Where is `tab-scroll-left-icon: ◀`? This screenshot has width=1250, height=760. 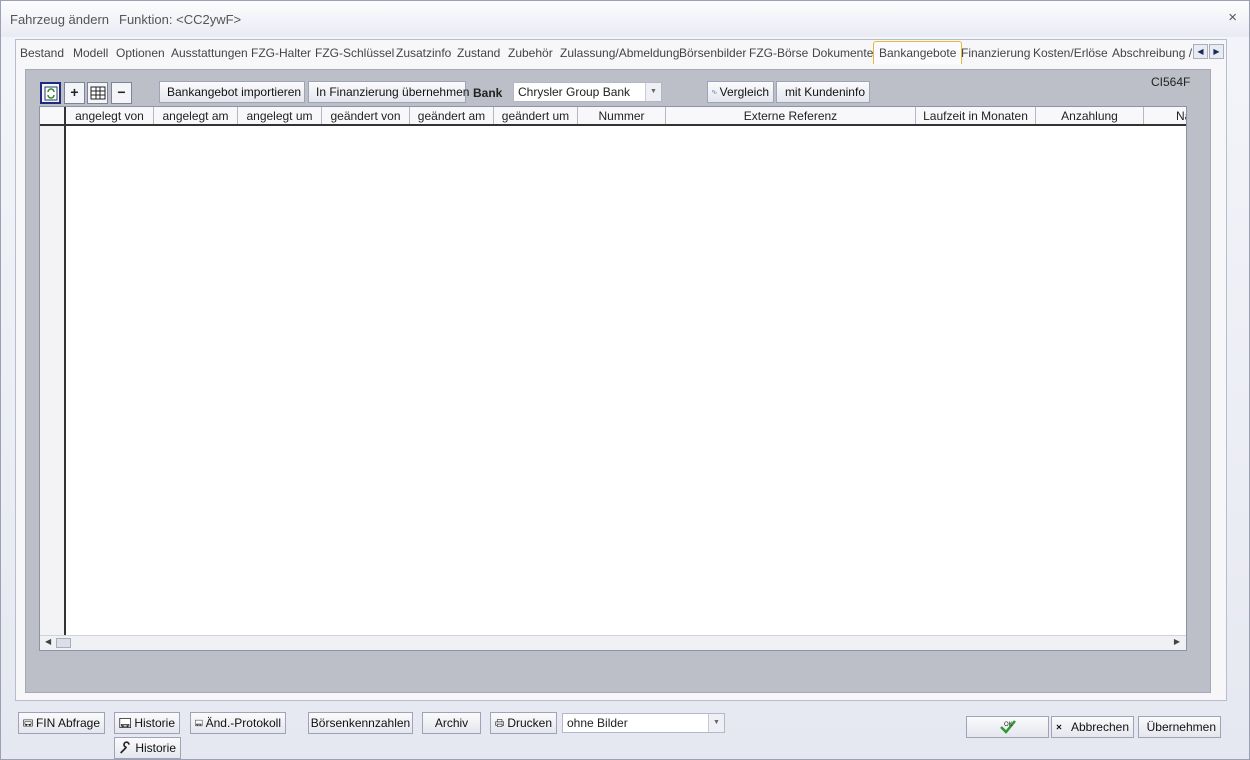
tab-scroll-left-icon: ◀ is located at coordinates (1200, 51).